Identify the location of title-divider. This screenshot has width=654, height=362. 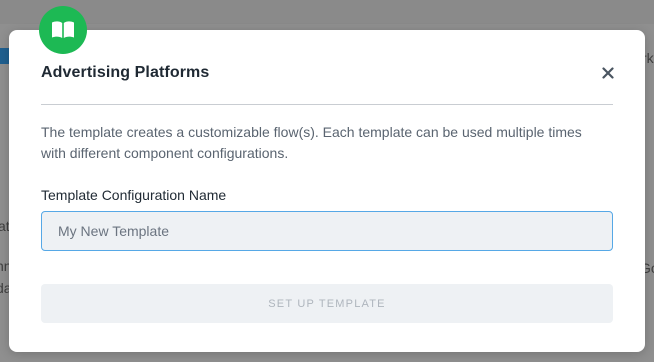
(327, 104).